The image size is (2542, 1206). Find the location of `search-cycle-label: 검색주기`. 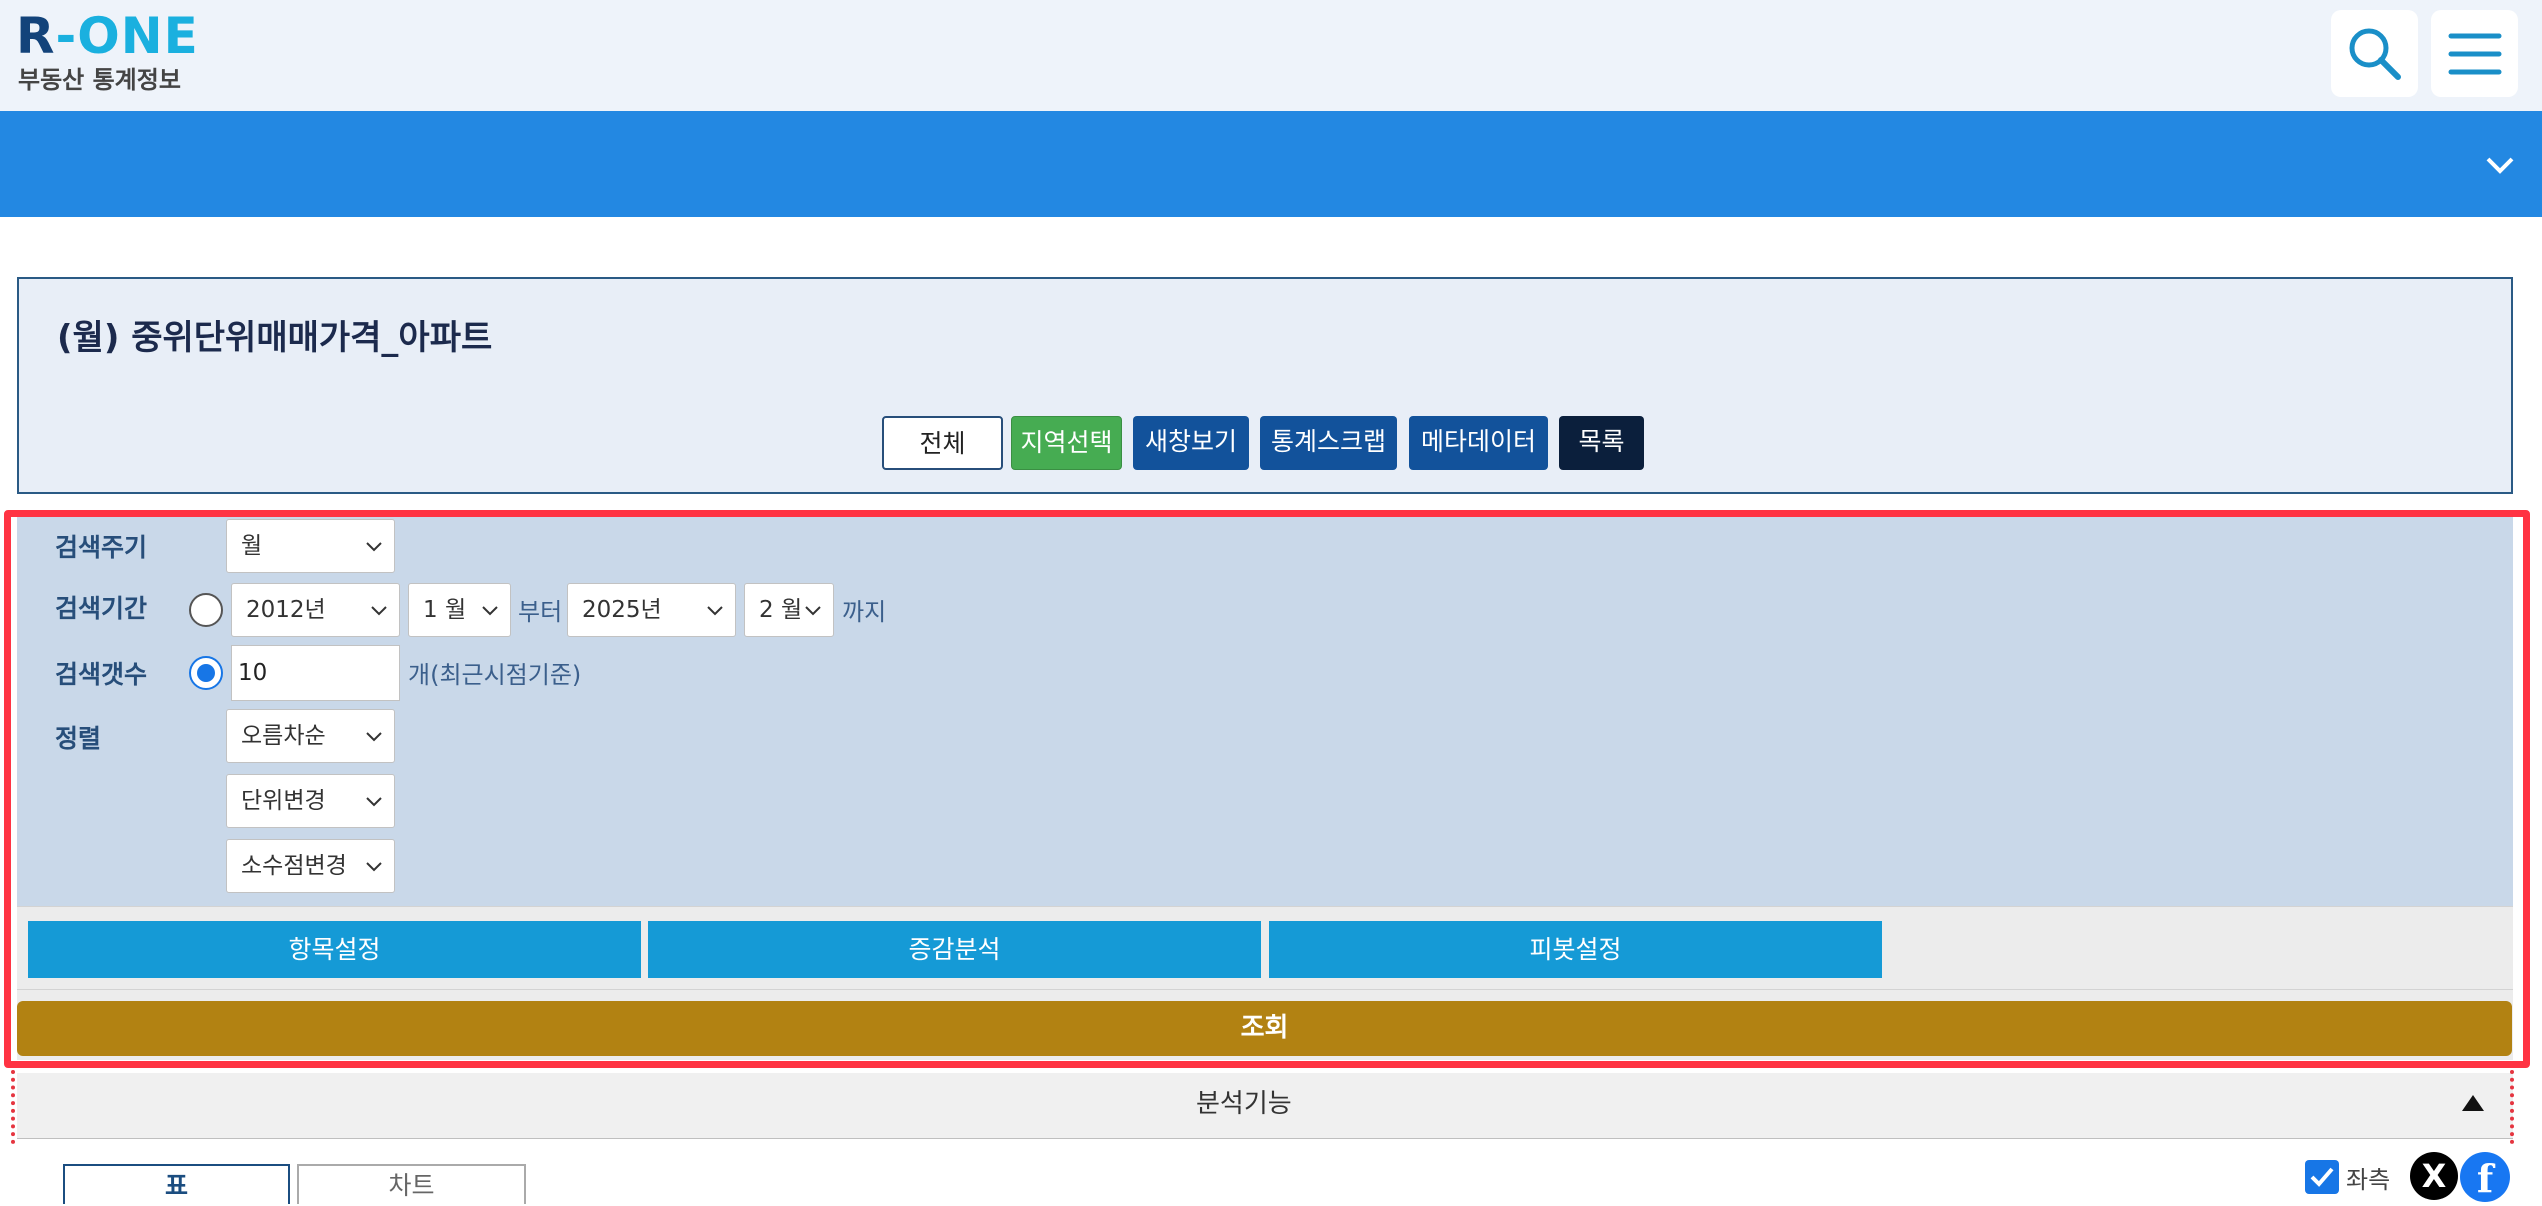

search-cycle-label: 검색주기 is located at coordinates (101, 547).